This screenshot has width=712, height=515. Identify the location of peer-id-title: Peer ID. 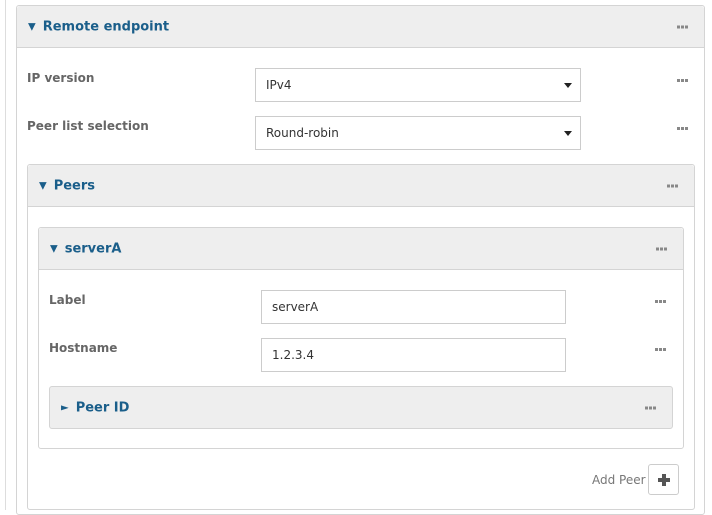
(102, 407).